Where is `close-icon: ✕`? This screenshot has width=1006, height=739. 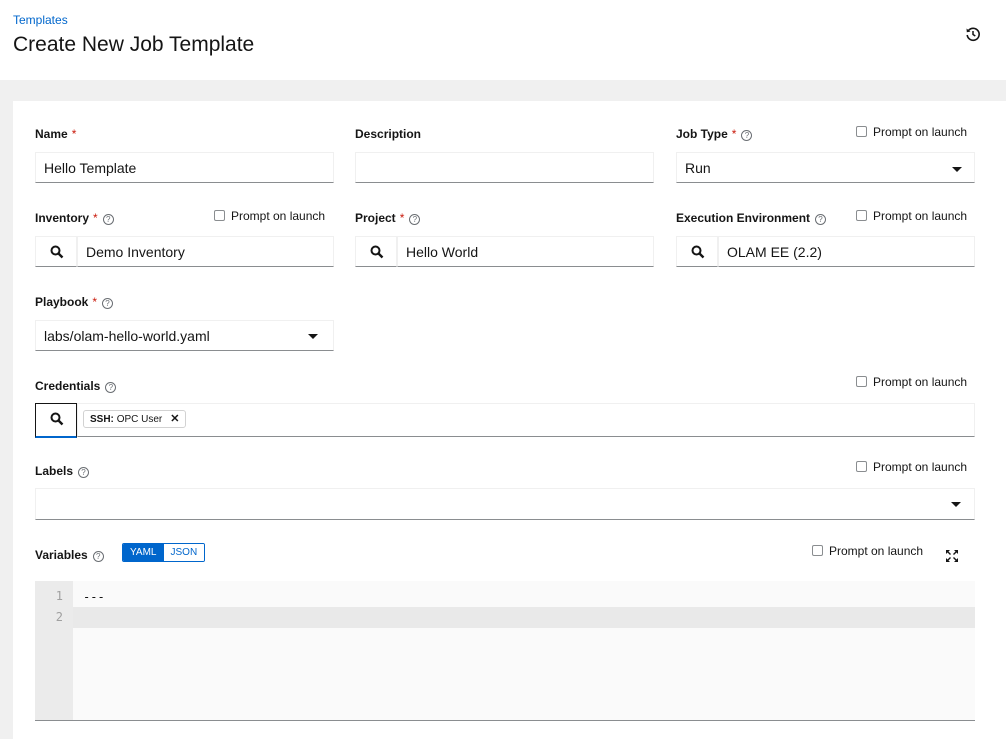 close-icon: ✕ is located at coordinates (174, 419).